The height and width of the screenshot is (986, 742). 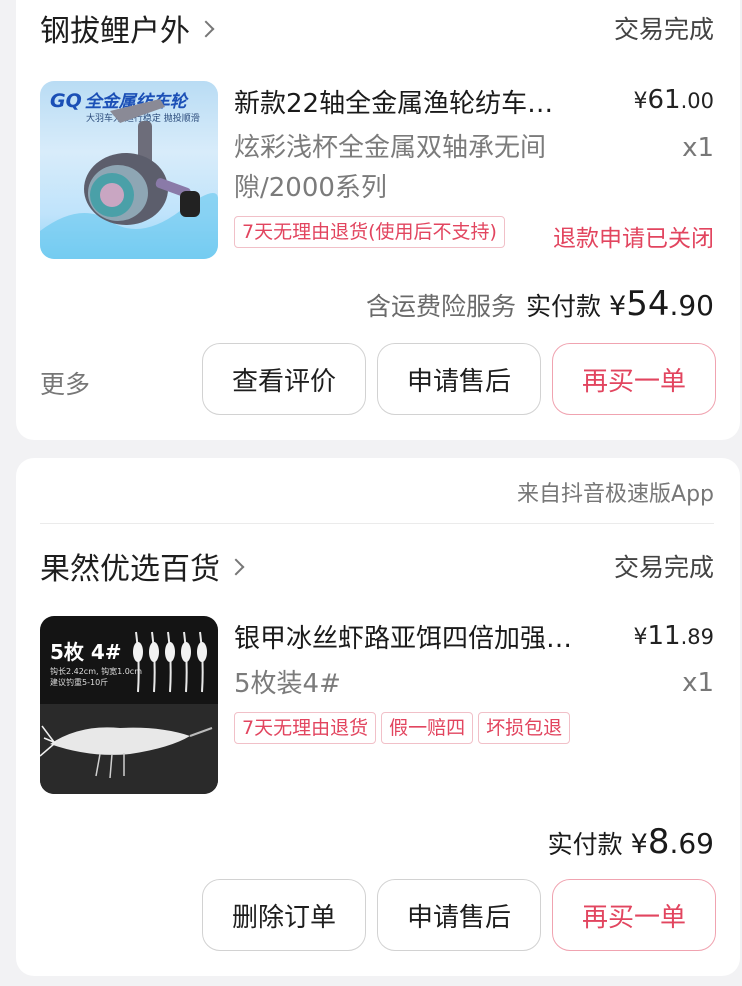 What do you see at coordinates (674, 100) in the screenshot?
I see `product-price: ¥61.00` at bounding box center [674, 100].